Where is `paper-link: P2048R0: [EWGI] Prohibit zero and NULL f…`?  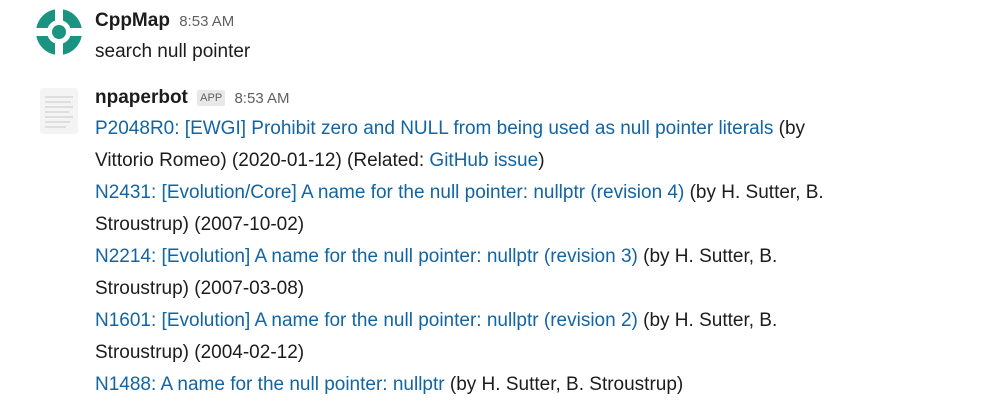 paper-link: P2048R0: [EWGI] Prohibit zero and NULL f… is located at coordinates (434, 128).